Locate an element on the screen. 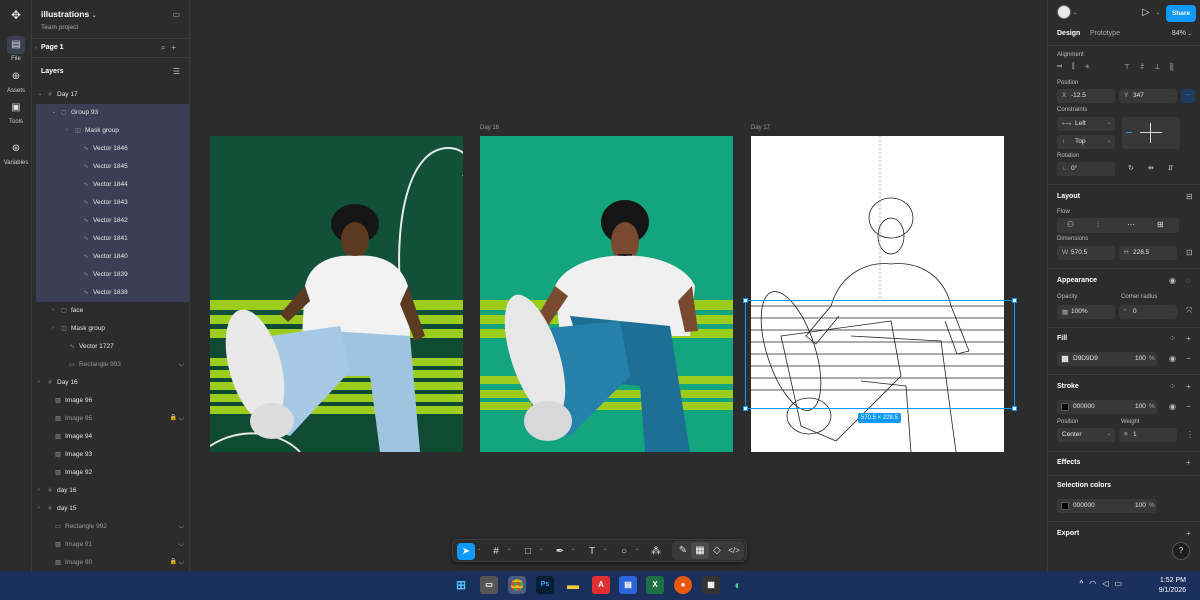 This screenshot has width=1200, height=600. stroke-visibility-icon: ◉ is located at coordinates (1172, 406).